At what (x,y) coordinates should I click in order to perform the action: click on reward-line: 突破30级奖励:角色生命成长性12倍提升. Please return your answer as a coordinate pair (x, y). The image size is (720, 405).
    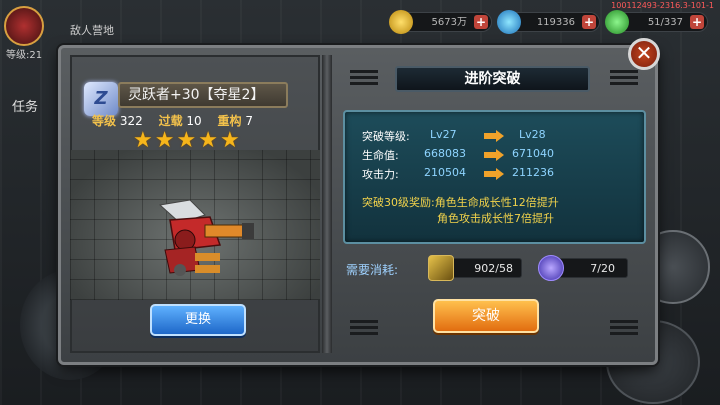
    Looking at the image, I should click on (460, 202).